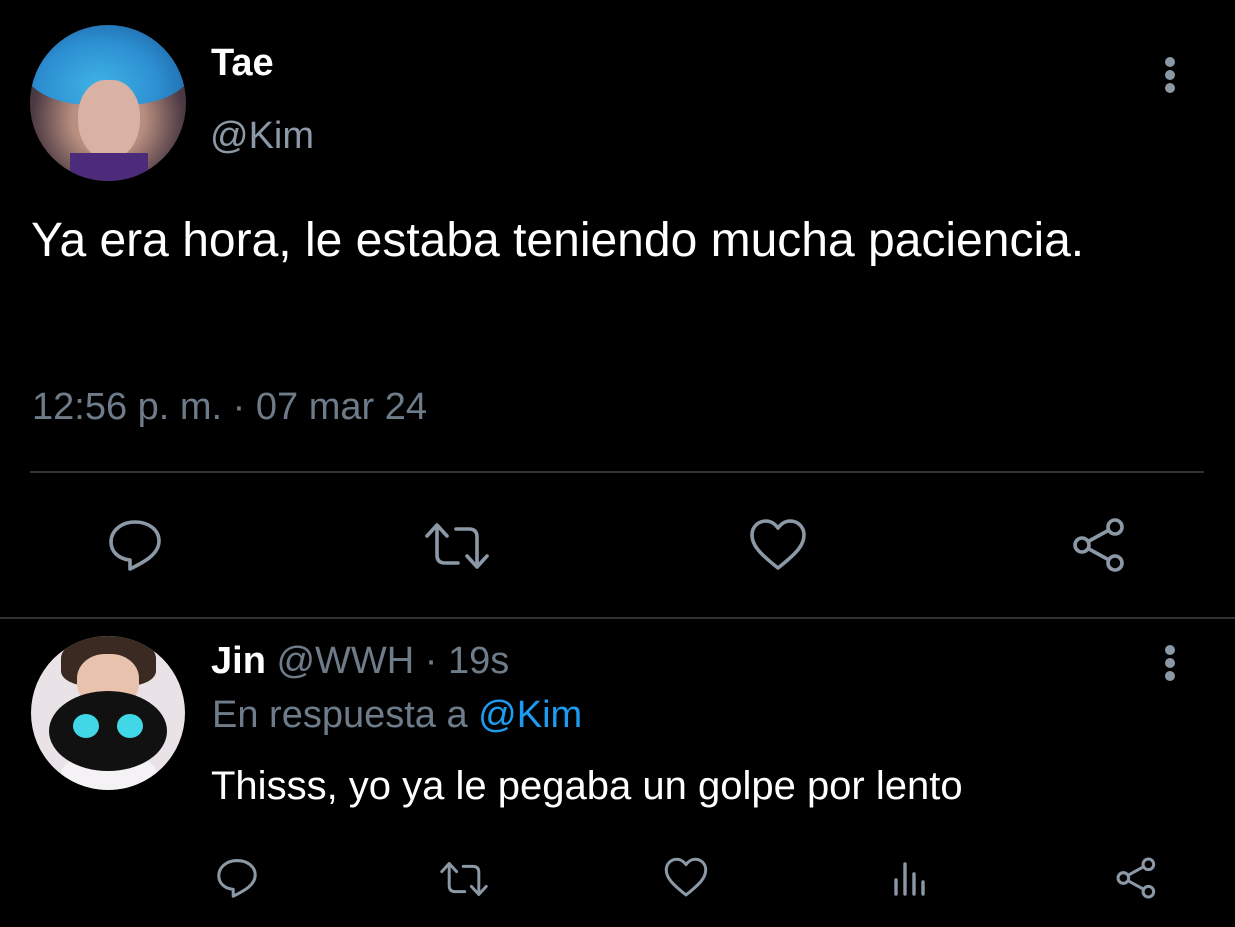  Describe the element at coordinates (617, 472) in the screenshot. I see `divider` at that location.